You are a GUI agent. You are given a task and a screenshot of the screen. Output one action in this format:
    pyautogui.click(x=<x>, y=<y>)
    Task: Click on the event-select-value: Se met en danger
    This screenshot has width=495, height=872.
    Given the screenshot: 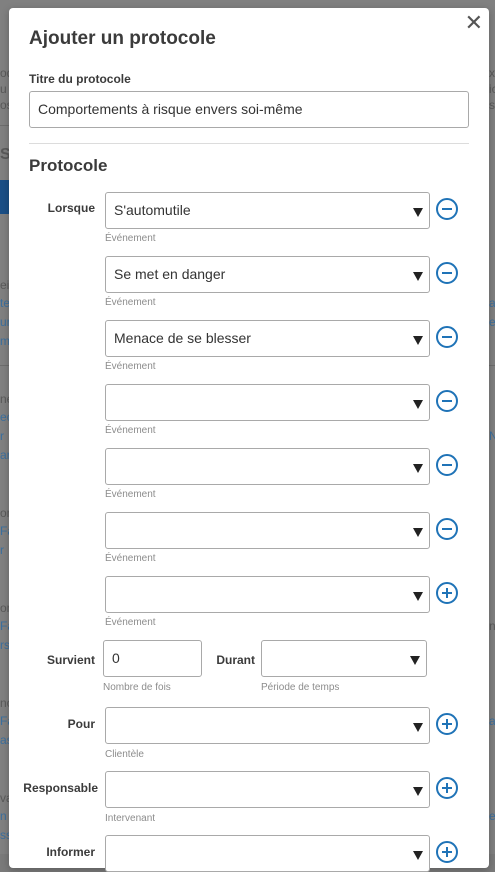 What is the action you would take?
    pyautogui.click(x=170, y=274)
    